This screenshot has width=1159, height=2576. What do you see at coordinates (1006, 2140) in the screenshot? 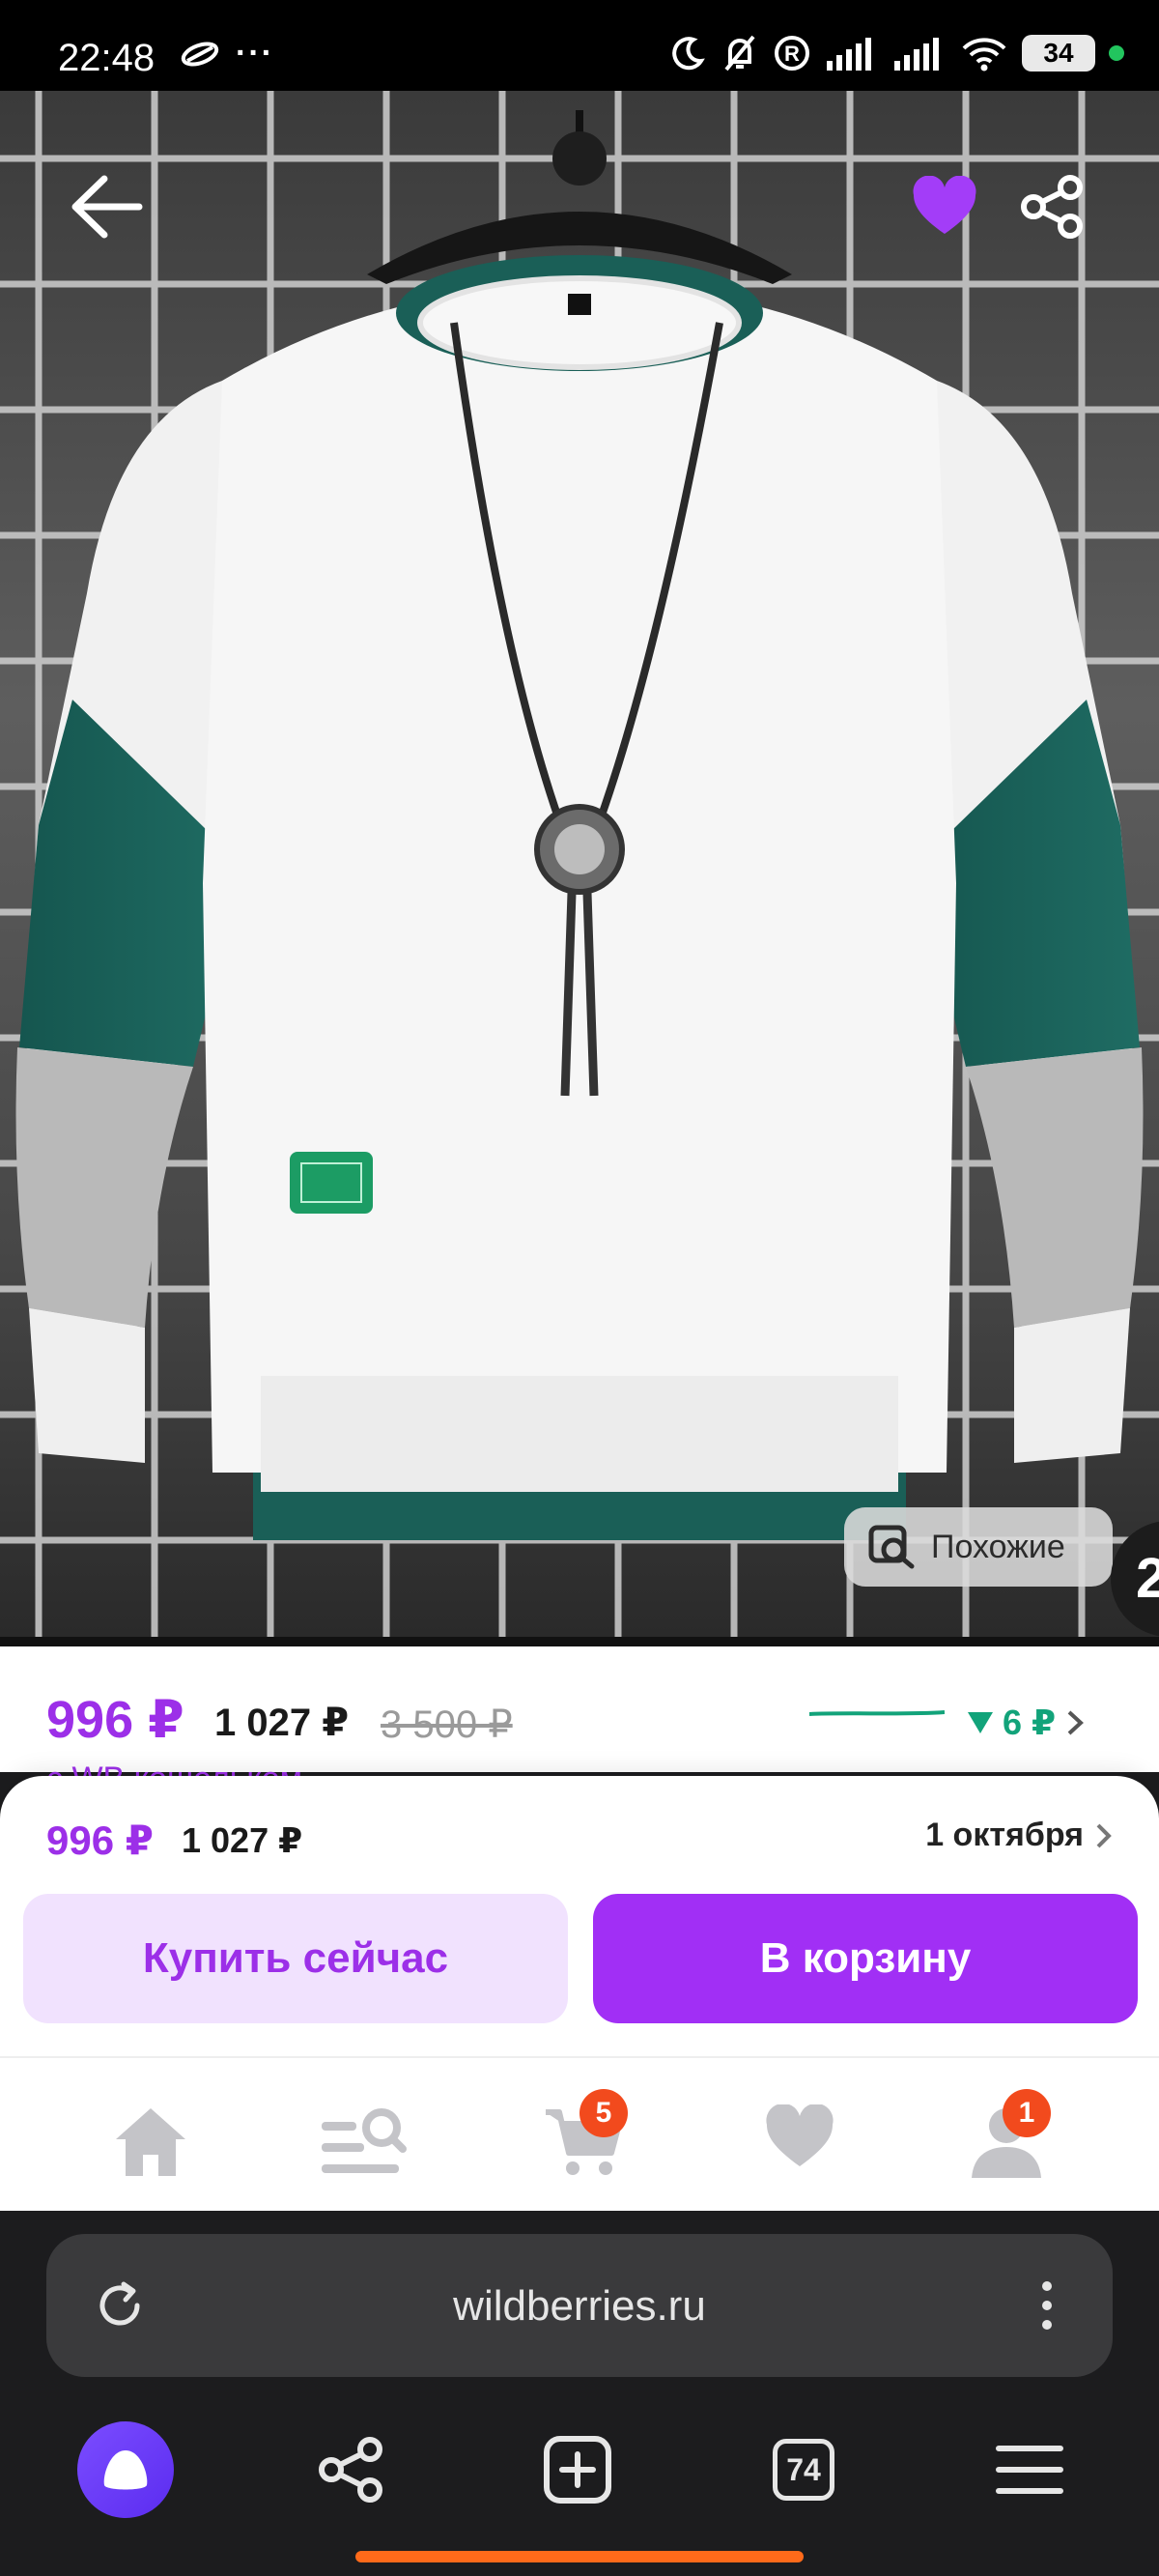
I see `nav-profile: 1` at bounding box center [1006, 2140].